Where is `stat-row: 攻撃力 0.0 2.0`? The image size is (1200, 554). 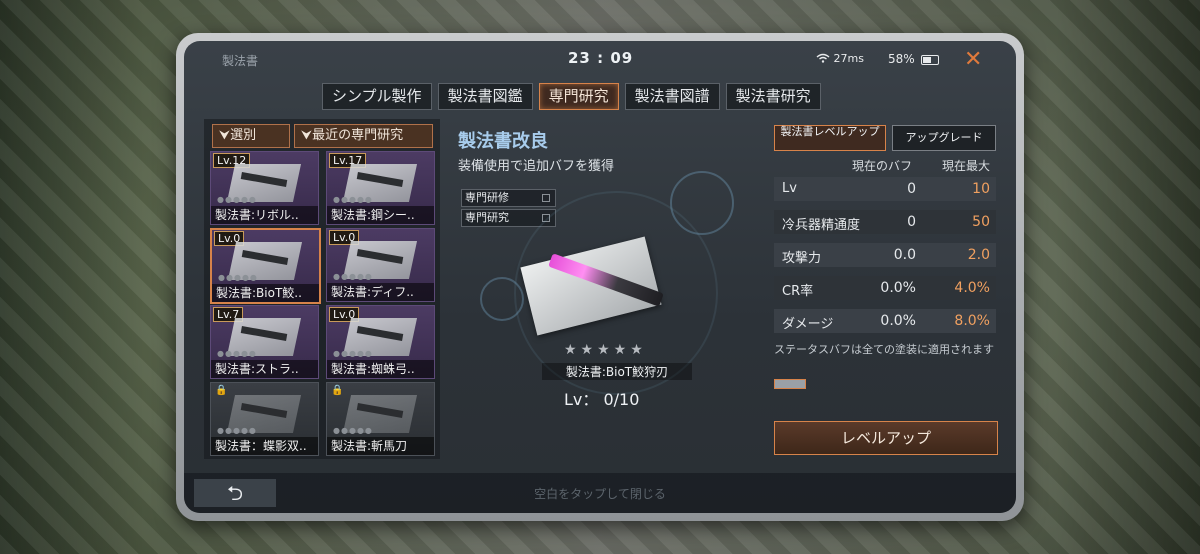 stat-row: 攻撃力 0.0 2.0 is located at coordinates (885, 255).